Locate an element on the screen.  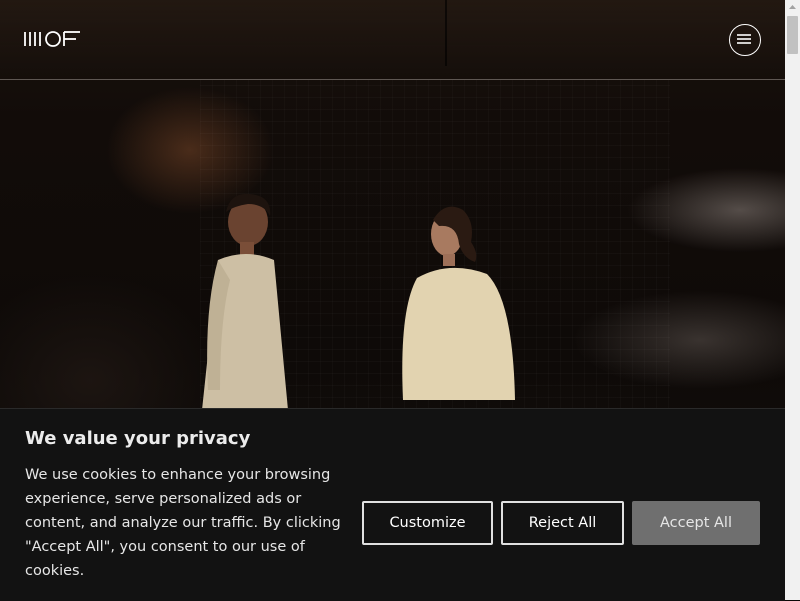
site-header is located at coordinates (392, 40).